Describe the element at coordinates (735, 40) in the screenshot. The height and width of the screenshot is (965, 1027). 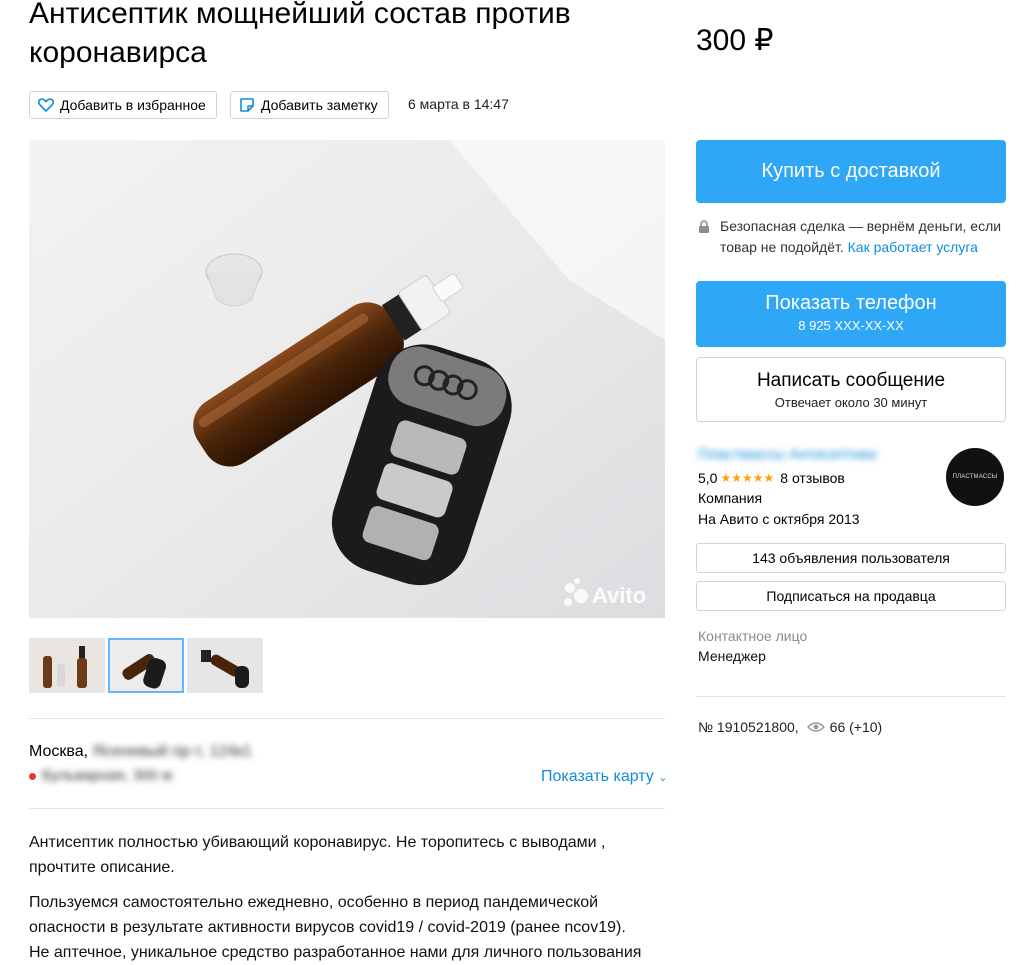
I see `listing-price: 300 ₽` at that location.